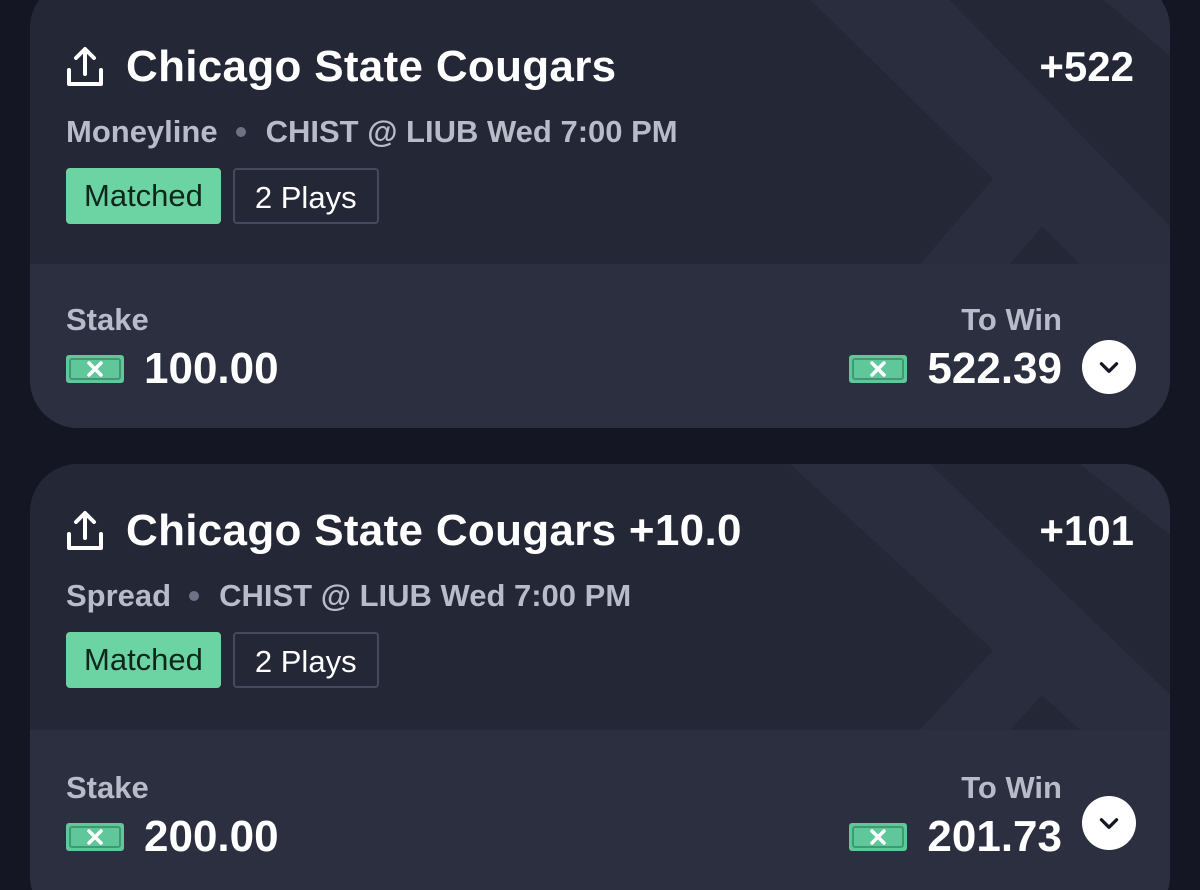 The image size is (1200, 890). Describe the element at coordinates (1086, 530) in the screenshot. I see `bet-odds: +101` at that location.